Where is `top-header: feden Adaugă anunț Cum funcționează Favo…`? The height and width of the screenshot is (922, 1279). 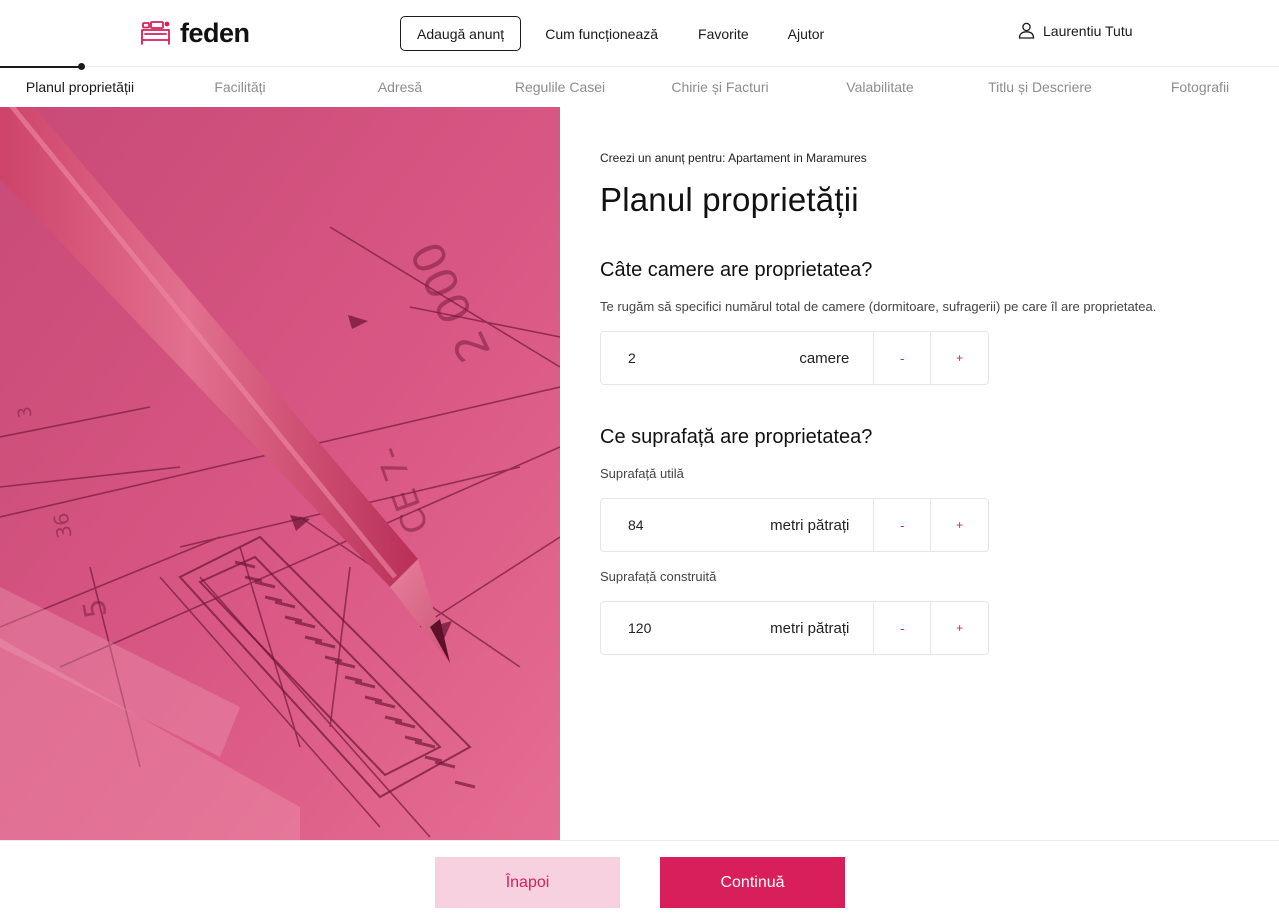
top-header: feden Adaugă anunț Cum funcționează Favo… is located at coordinates (639, 33).